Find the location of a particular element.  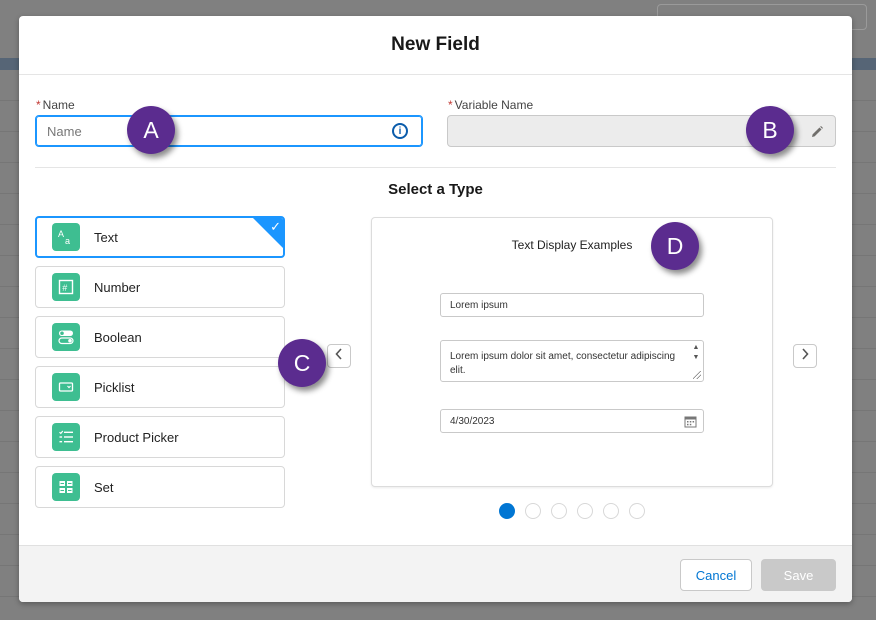

name-placeholder: Name is located at coordinates (64, 131).